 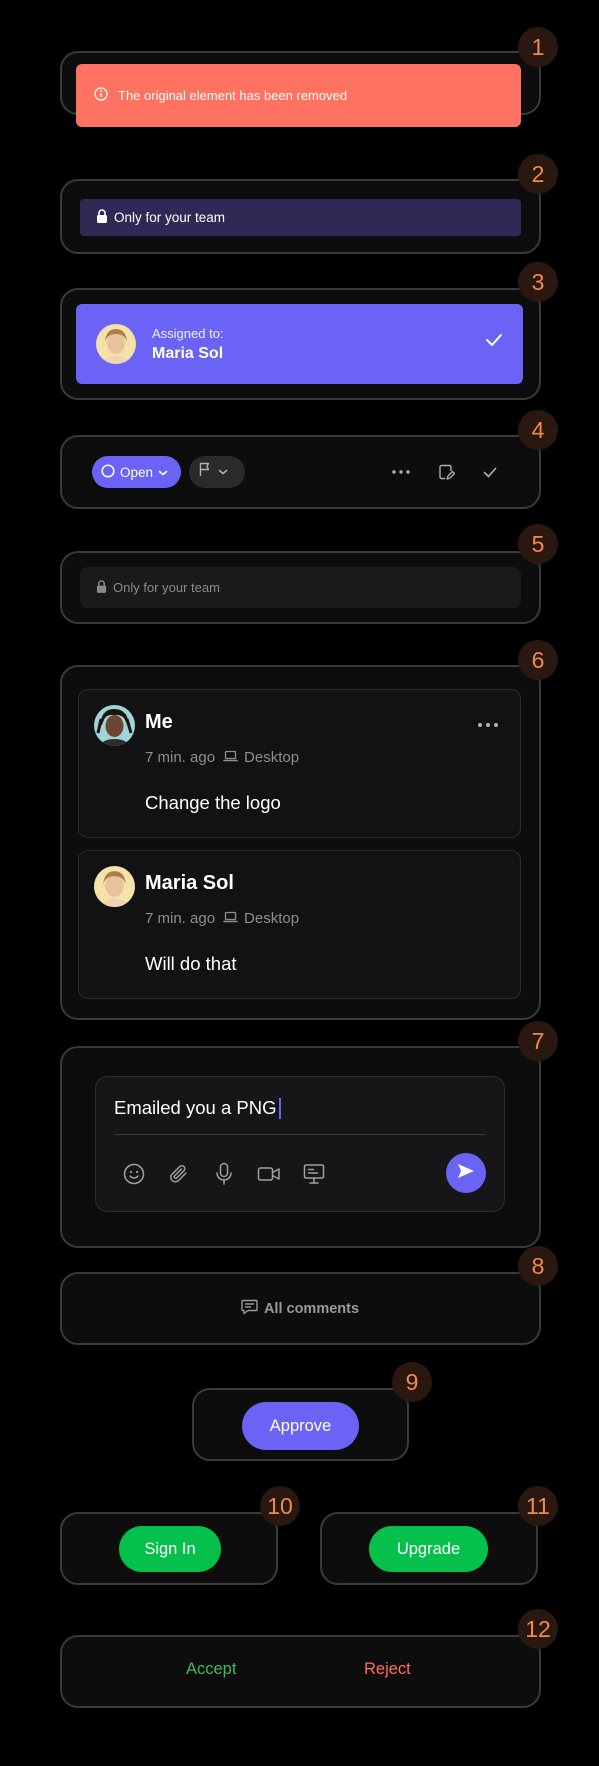 What do you see at coordinates (299, 344) in the screenshot?
I see `assigned-card: Assigned to: Maria Sol` at bounding box center [299, 344].